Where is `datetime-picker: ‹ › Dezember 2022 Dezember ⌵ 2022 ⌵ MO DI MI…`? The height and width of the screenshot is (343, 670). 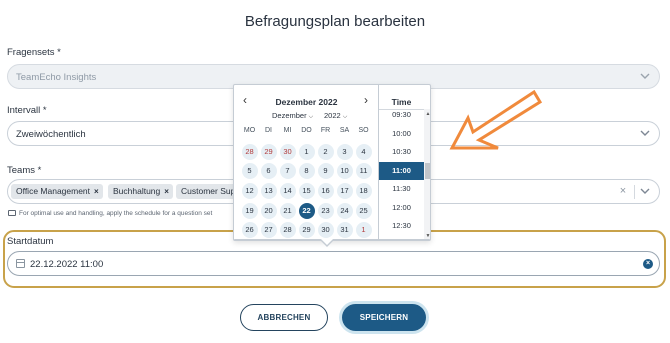
datetime-picker: ‹ › Dezember 2022 Dezember ⌵ 2022 ⌵ MO DI MI… is located at coordinates (332, 162).